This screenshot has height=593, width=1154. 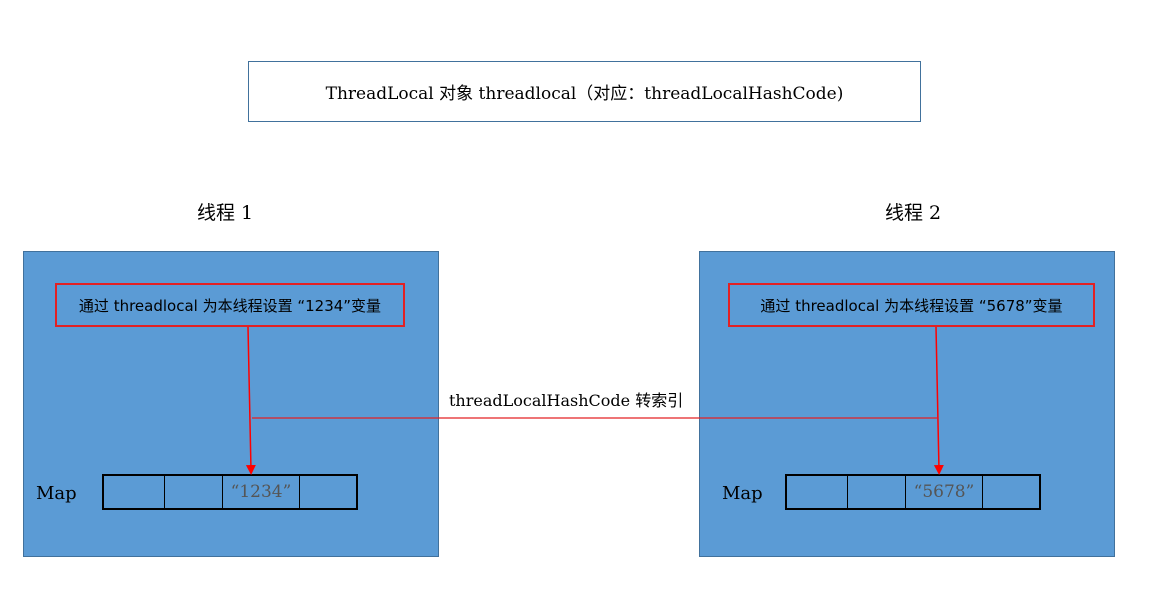 I want to click on thread-1-action-text: 通过 threadlocal 为本线程设置 “1234”变量, so click(x=230, y=305).